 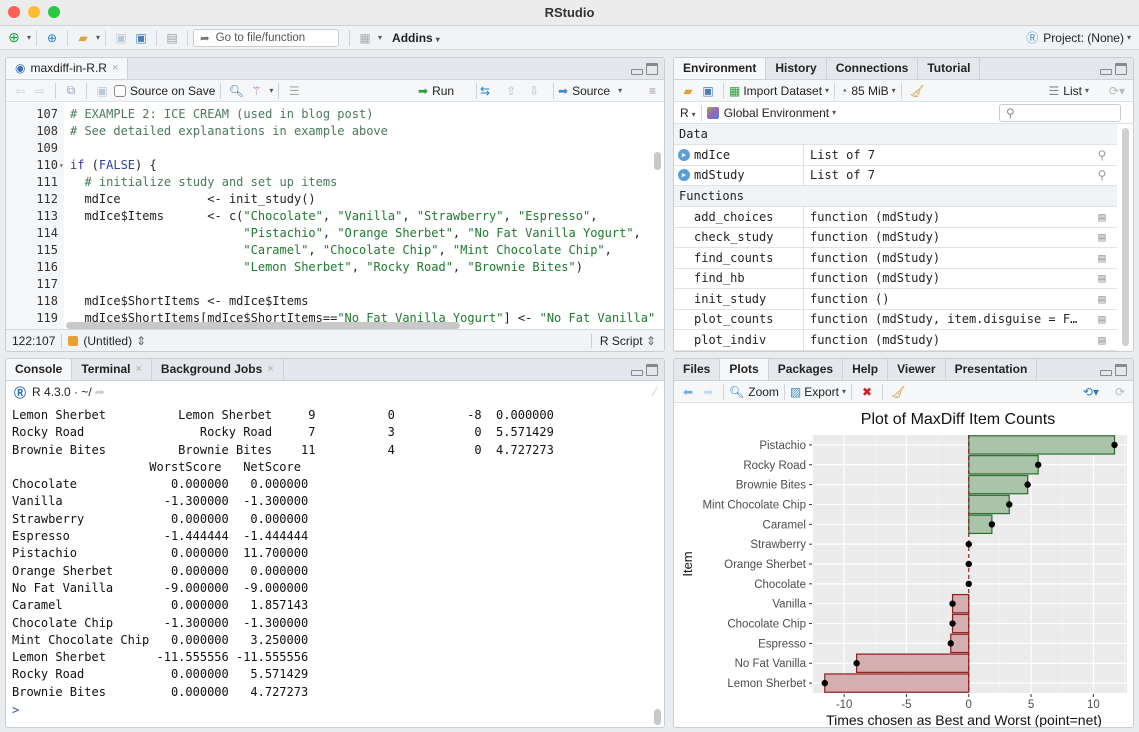 I want to click on code-line: 110 if (FALSE) {▾, so click(x=335, y=165).